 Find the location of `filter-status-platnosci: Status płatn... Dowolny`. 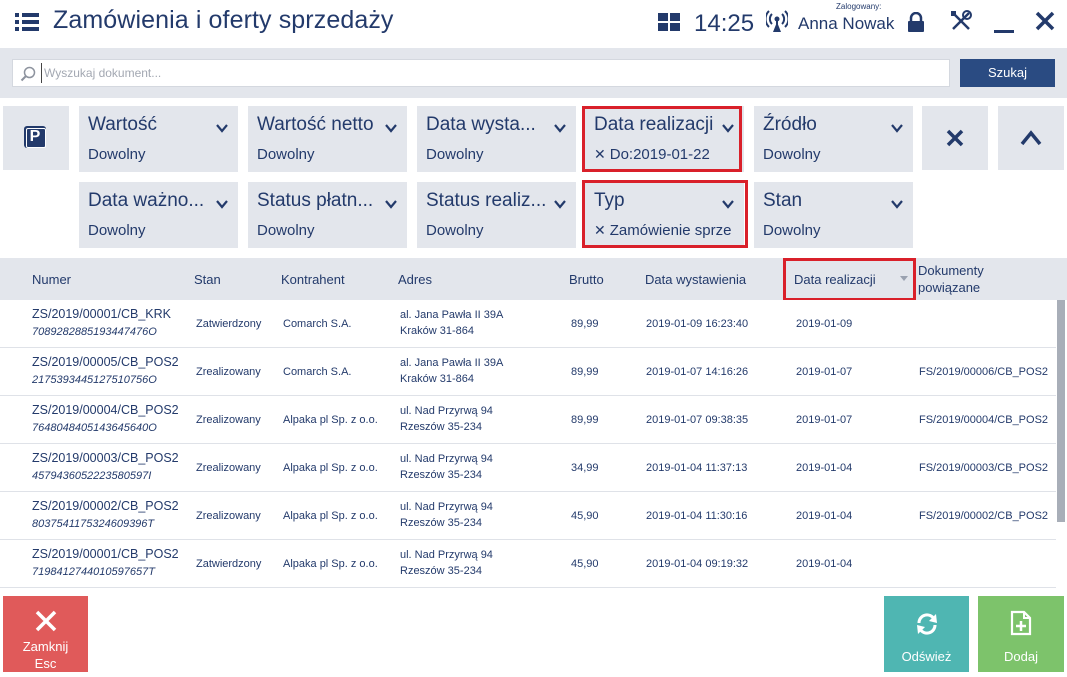

filter-status-platnosci: Status płatn... Dowolny is located at coordinates (327, 215).